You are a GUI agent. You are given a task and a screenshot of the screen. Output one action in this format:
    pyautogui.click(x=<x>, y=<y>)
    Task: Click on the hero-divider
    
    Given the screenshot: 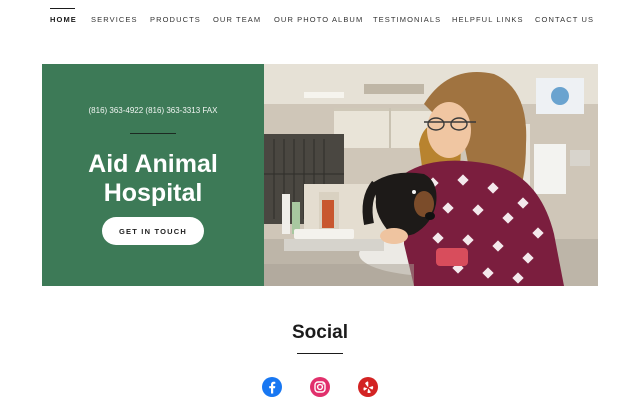 What is the action you would take?
    pyautogui.click(x=153, y=133)
    